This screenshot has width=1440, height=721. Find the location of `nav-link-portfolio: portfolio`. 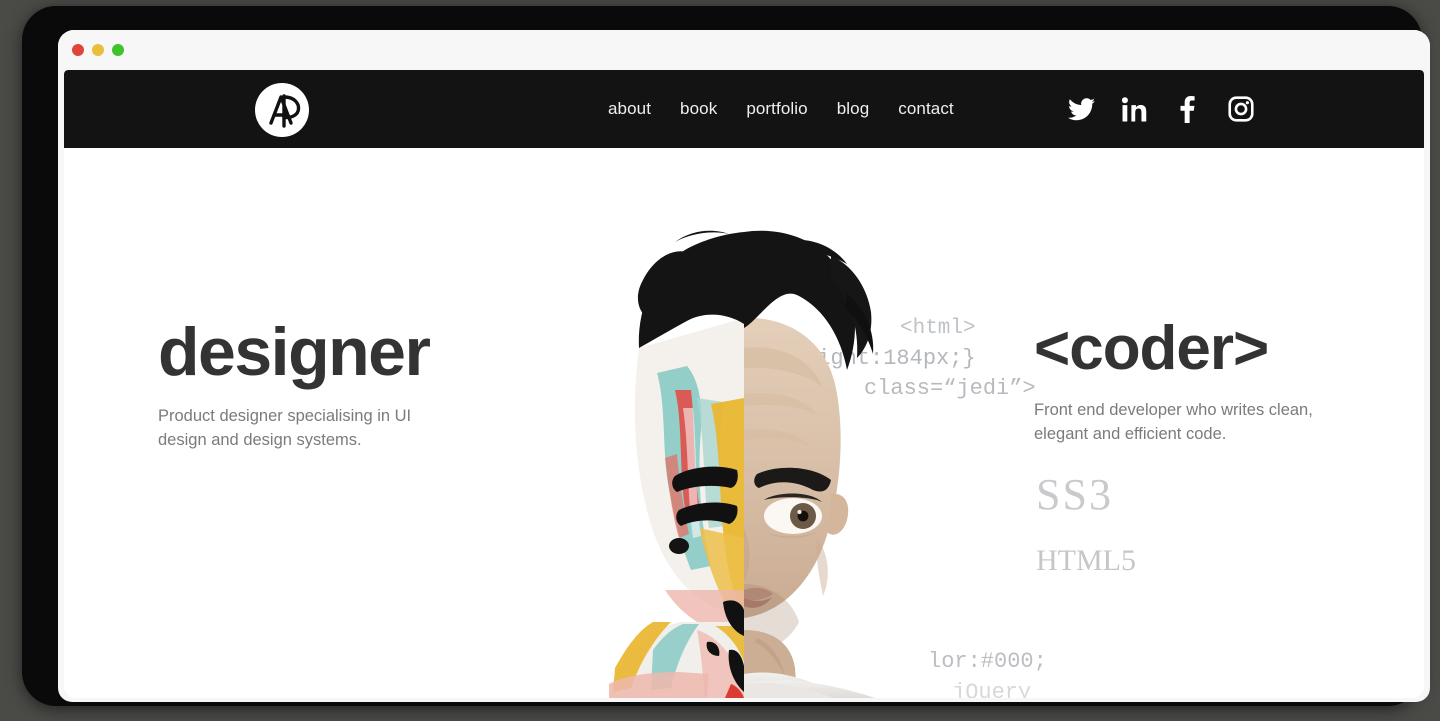

nav-link-portfolio: portfolio is located at coordinates (776, 109).